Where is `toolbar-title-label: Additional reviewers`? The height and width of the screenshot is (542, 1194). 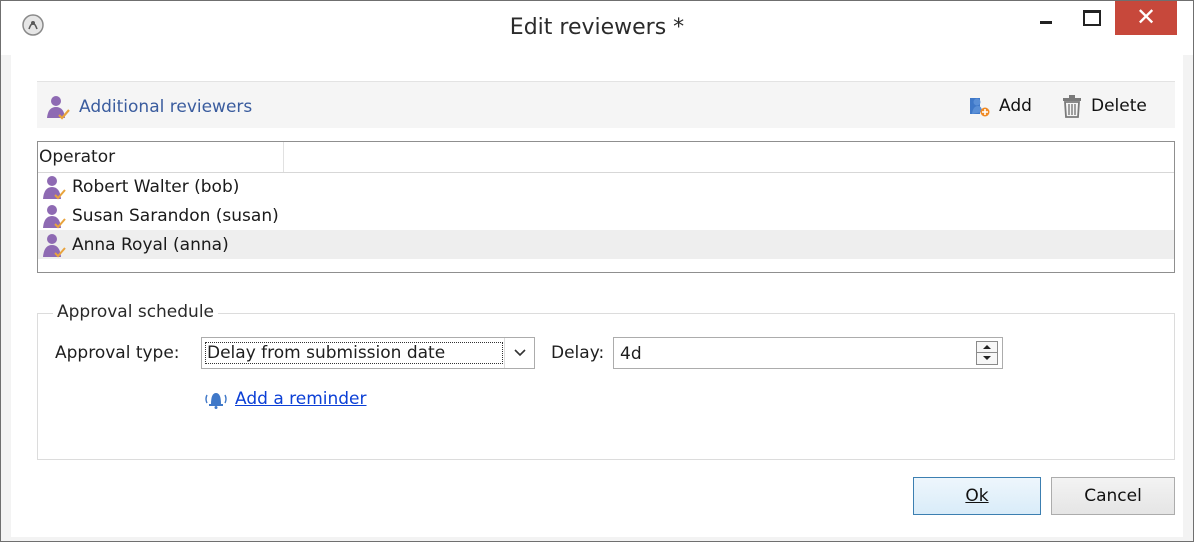
toolbar-title-label: Additional reviewers is located at coordinates (166, 107).